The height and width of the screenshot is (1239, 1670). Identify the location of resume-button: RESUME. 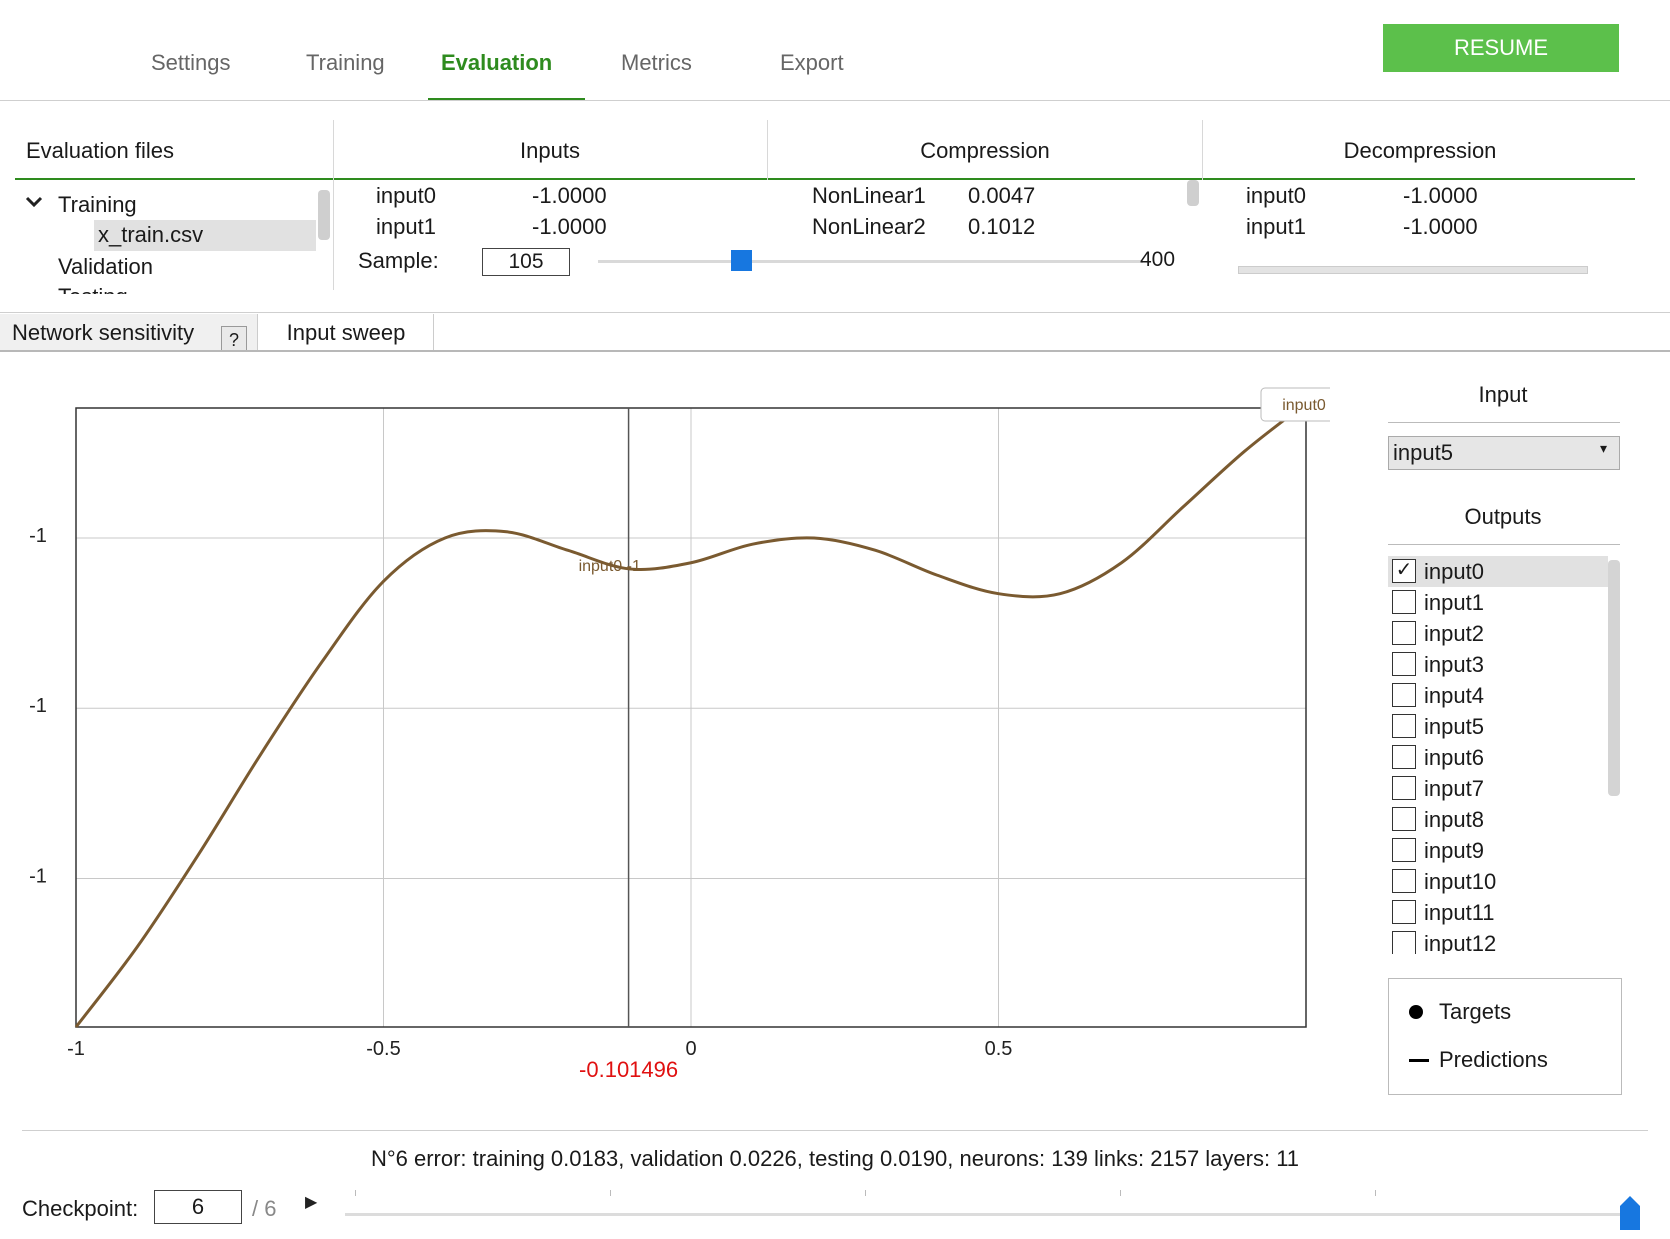
(1501, 48).